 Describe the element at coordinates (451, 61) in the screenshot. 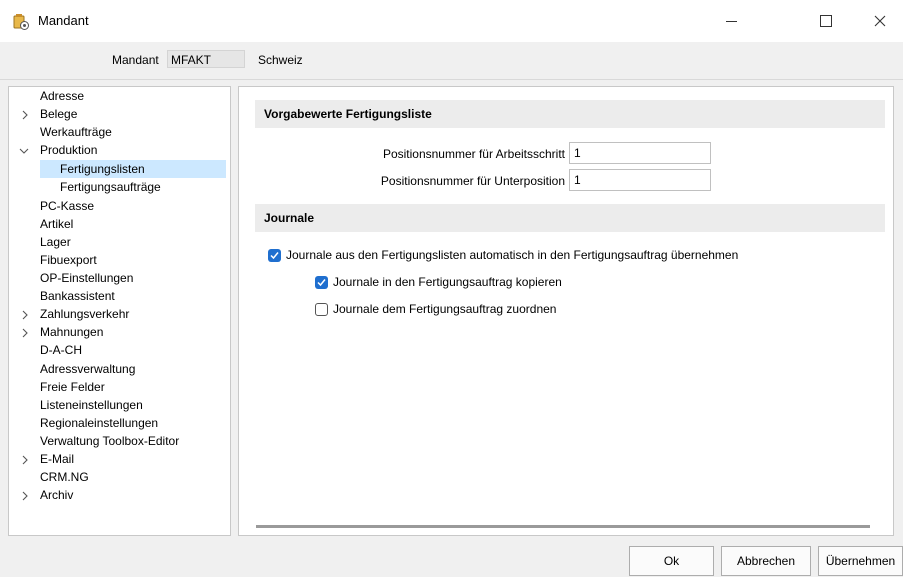

I see `mandant-bar: Mandant MFAKT Schweiz` at that location.